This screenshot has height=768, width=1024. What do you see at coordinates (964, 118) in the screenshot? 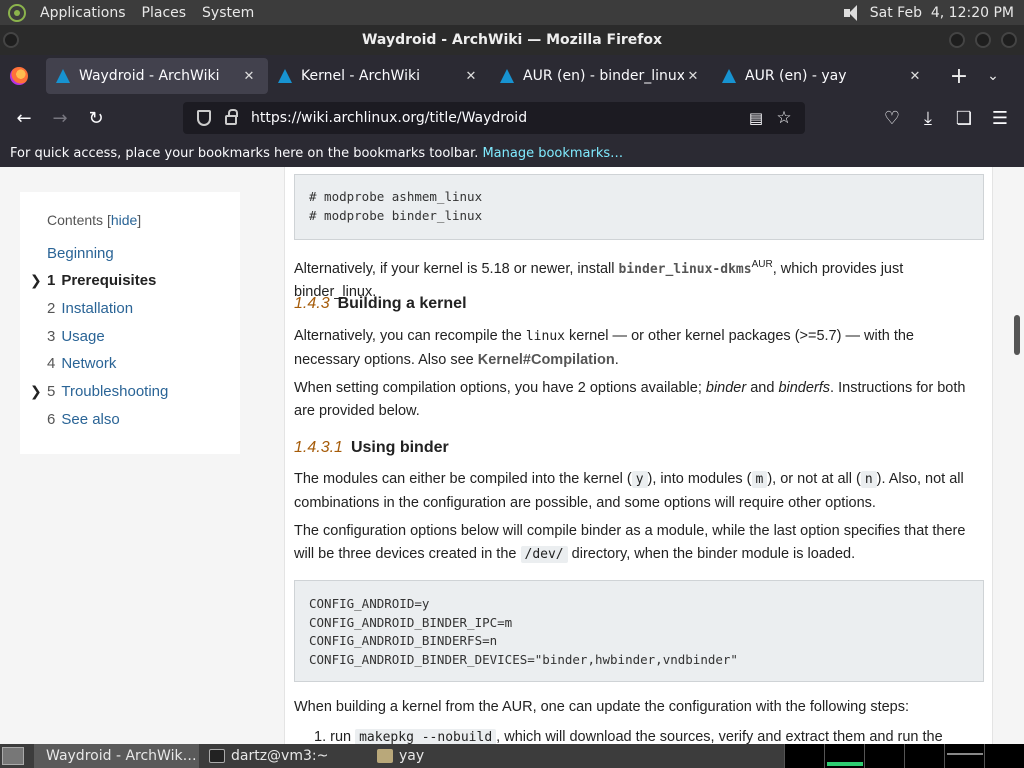
I see `extensions-icon: ❏` at bounding box center [964, 118].